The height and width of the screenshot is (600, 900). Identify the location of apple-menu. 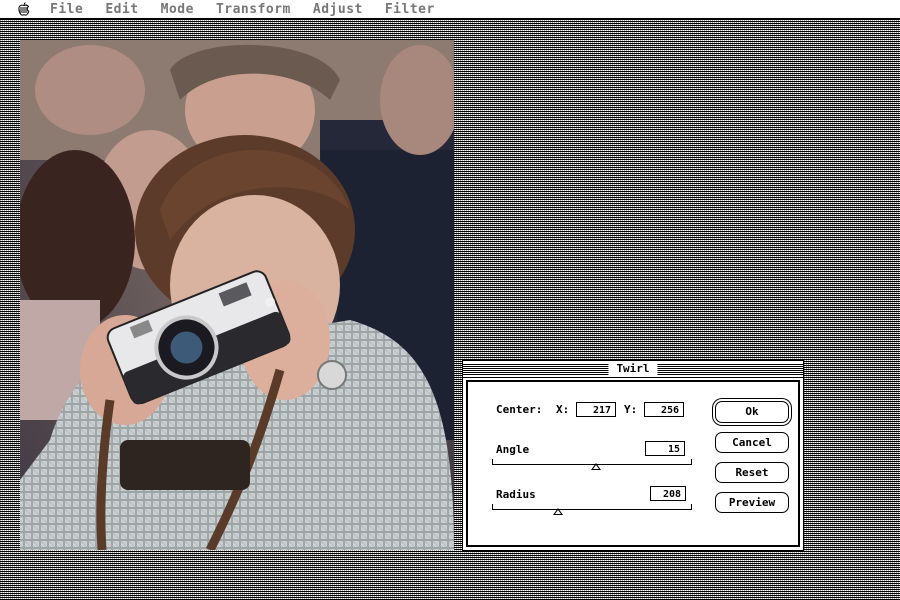
(24, 9).